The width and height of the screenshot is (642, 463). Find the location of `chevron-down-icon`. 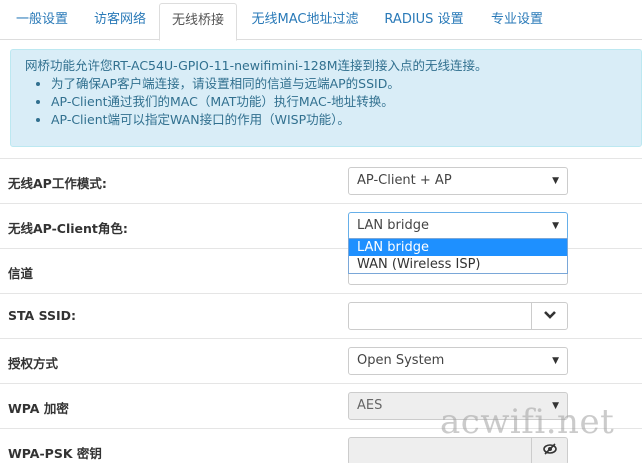

chevron-down-icon is located at coordinates (549, 316).